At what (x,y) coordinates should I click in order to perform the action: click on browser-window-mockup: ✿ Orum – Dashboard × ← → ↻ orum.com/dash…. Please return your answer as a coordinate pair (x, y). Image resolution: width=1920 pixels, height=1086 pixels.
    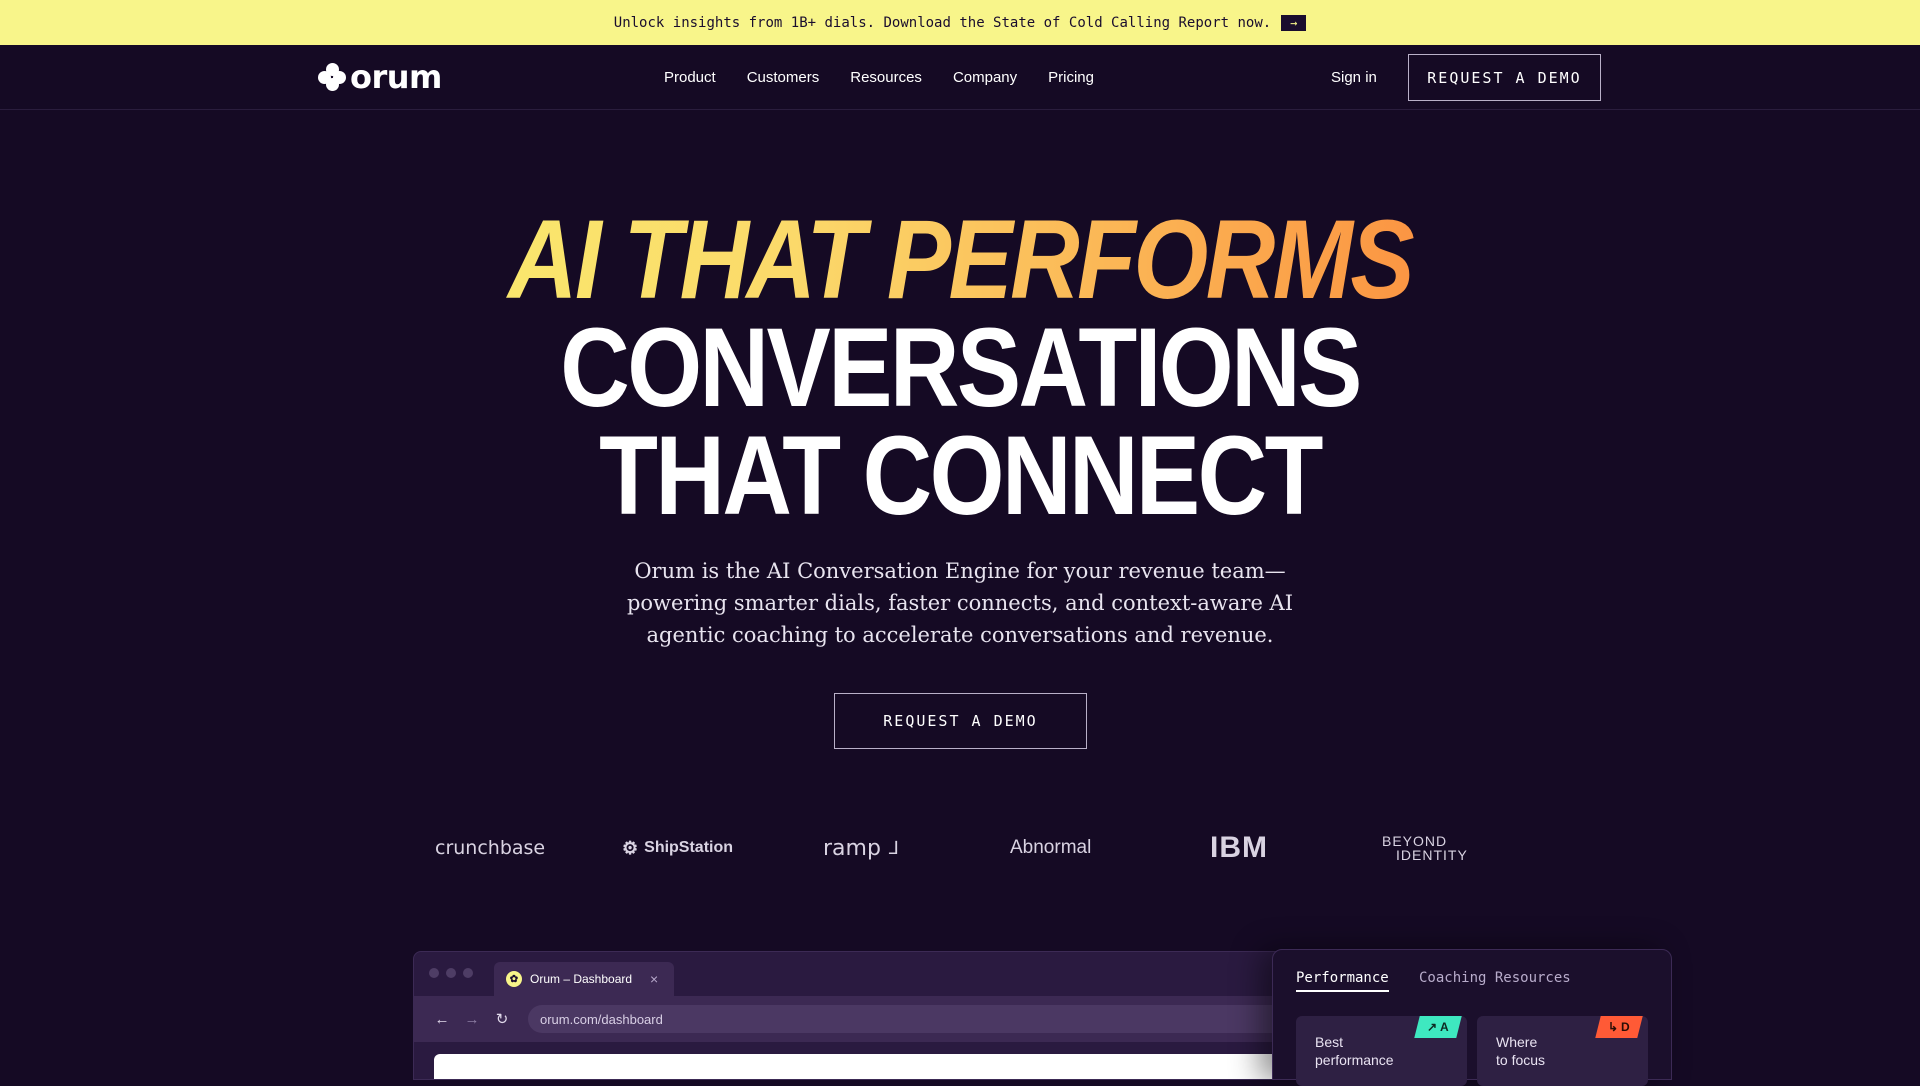
    Looking at the image, I should click on (853, 1015).